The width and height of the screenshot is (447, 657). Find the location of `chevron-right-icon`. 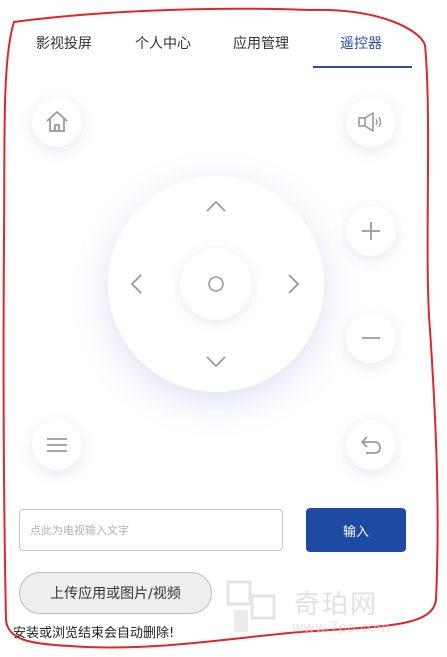

chevron-right-icon is located at coordinates (294, 284).